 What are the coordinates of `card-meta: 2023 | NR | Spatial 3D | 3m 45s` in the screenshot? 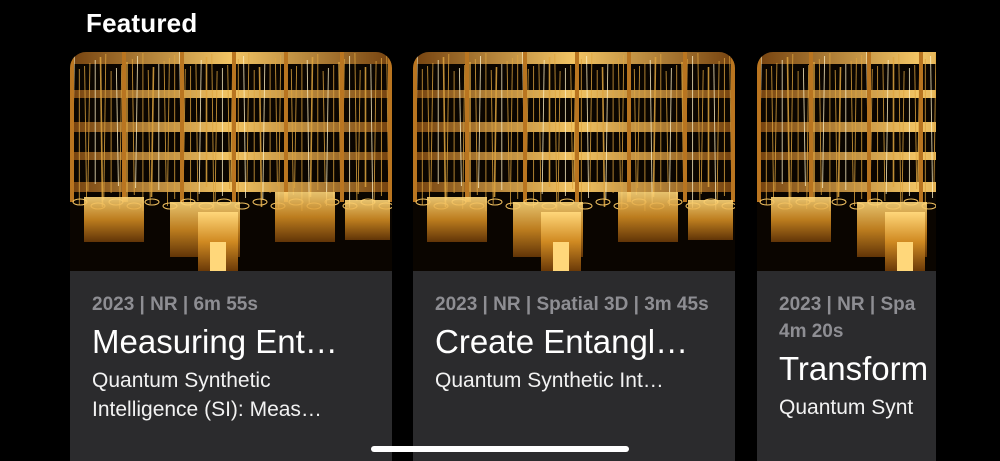 It's located at (572, 304).